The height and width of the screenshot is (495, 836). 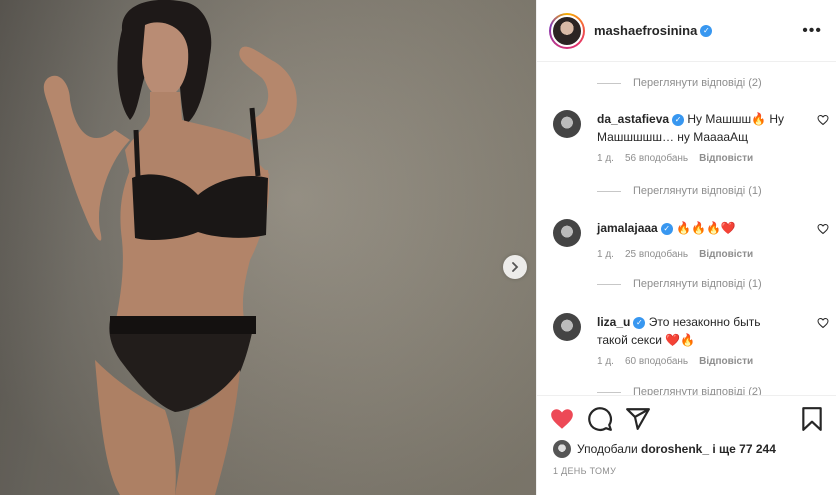 What do you see at coordinates (584, 471) in the screenshot?
I see `post-timestamp: 1 ДЕНЬ ТОМУ` at bounding box center [584, 471].